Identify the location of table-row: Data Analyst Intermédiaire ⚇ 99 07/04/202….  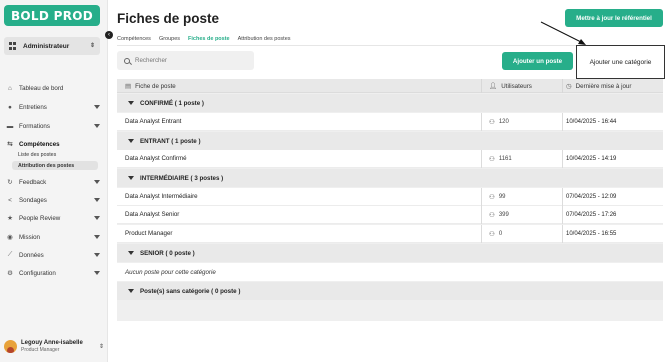
(390, 197).